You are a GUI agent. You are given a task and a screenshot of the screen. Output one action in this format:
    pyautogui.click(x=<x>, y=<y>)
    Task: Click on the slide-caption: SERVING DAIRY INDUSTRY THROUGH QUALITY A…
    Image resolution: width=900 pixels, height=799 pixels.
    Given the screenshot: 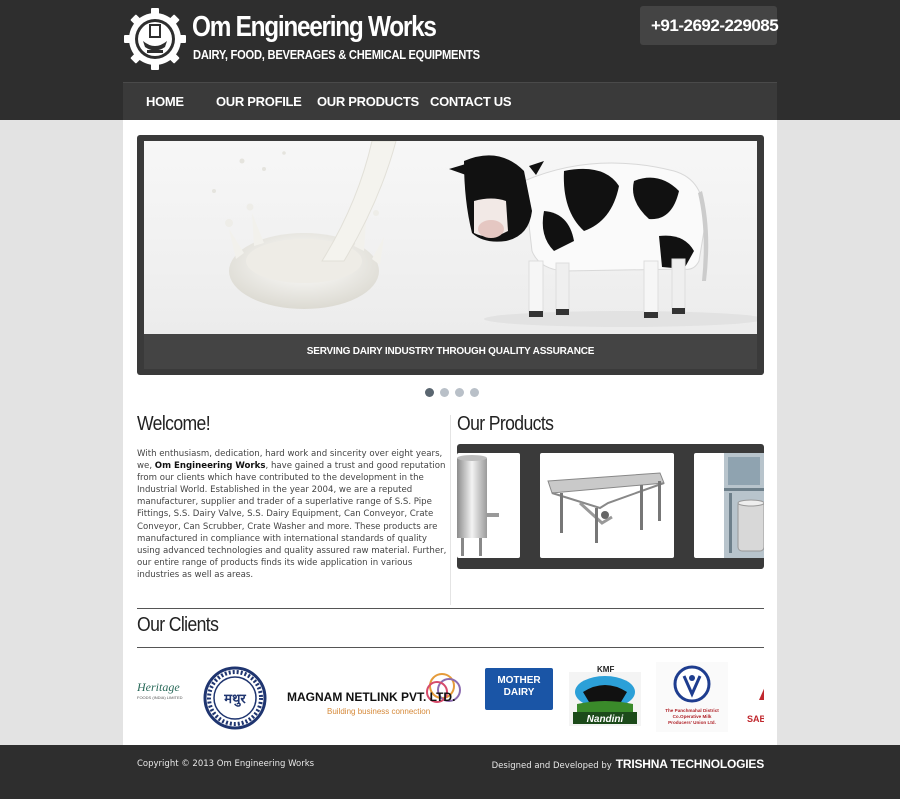 What is the action you would take?
    pyautogui.click(x=450, y=351)
    